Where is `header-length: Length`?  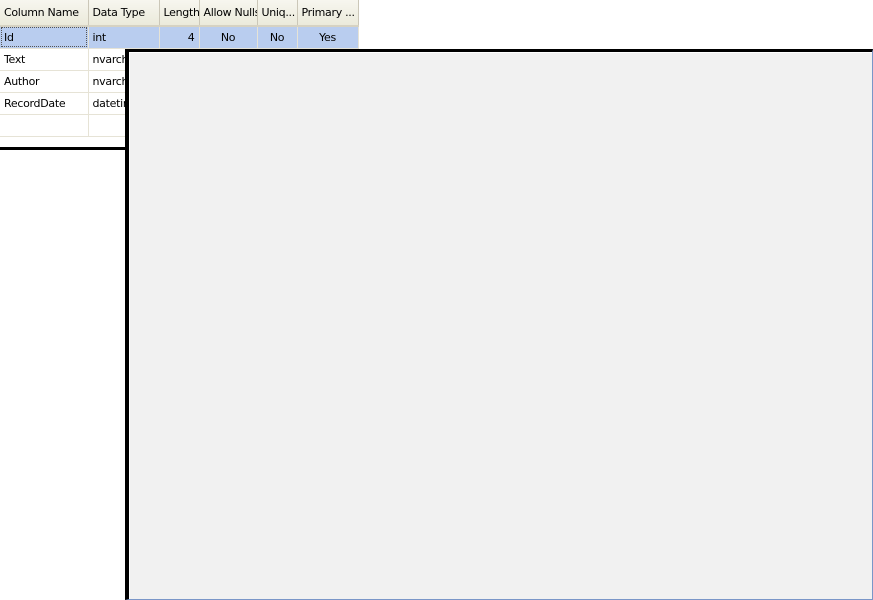
header-length: Length is located at coordinates (179, 13).